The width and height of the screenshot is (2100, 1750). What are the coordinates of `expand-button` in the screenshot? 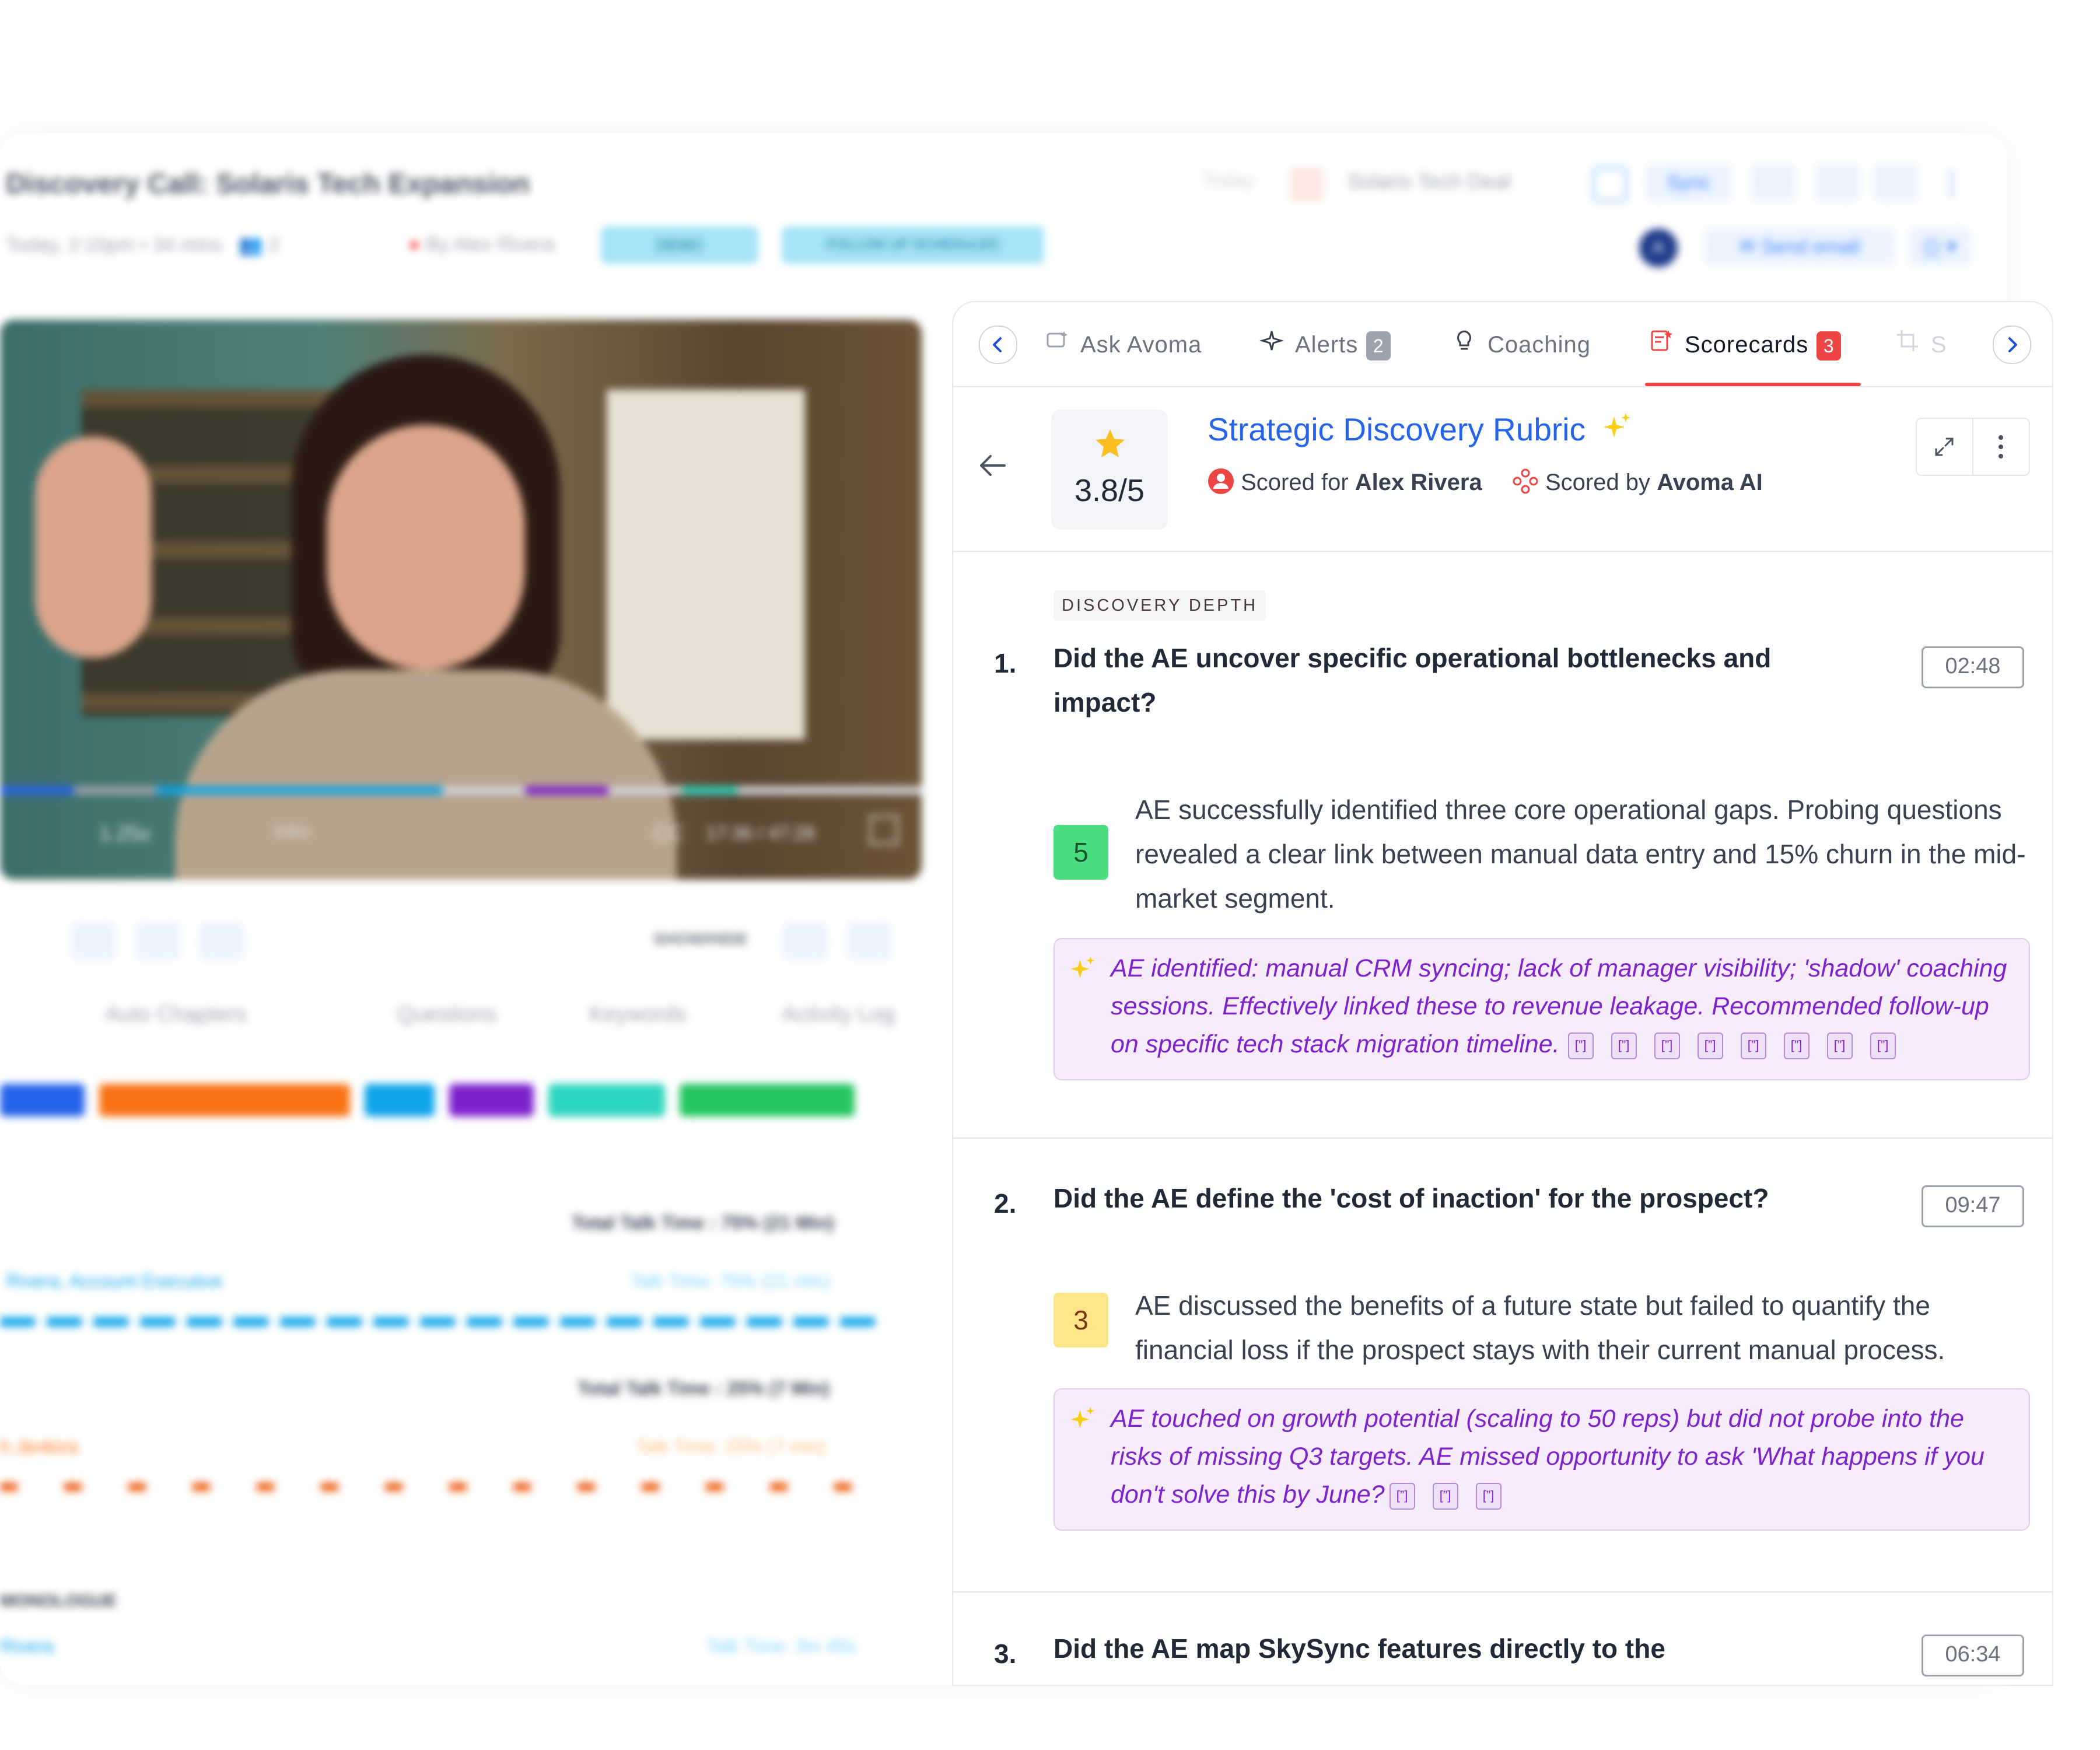 It's located at (1945, 447).